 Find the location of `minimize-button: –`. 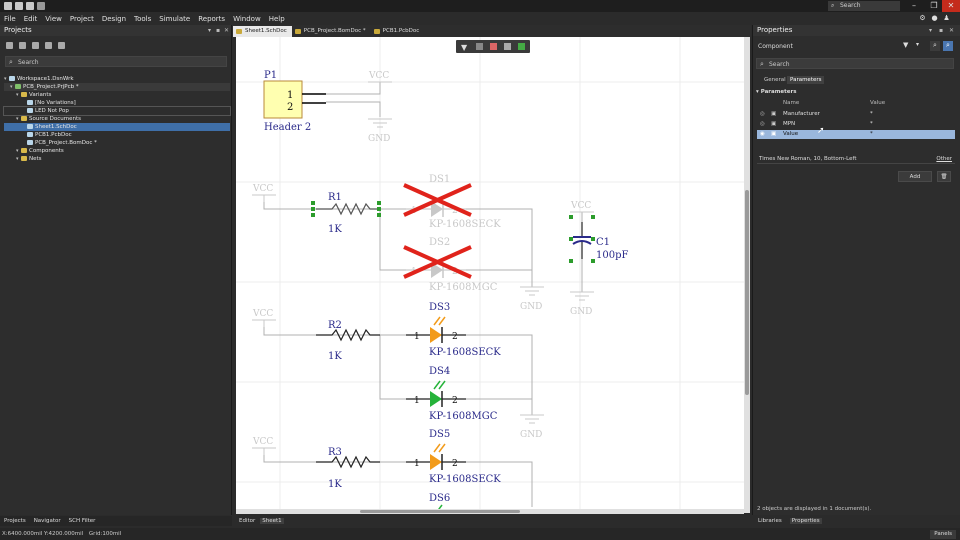

minimize-button: – is located at coordinates (914, 6).